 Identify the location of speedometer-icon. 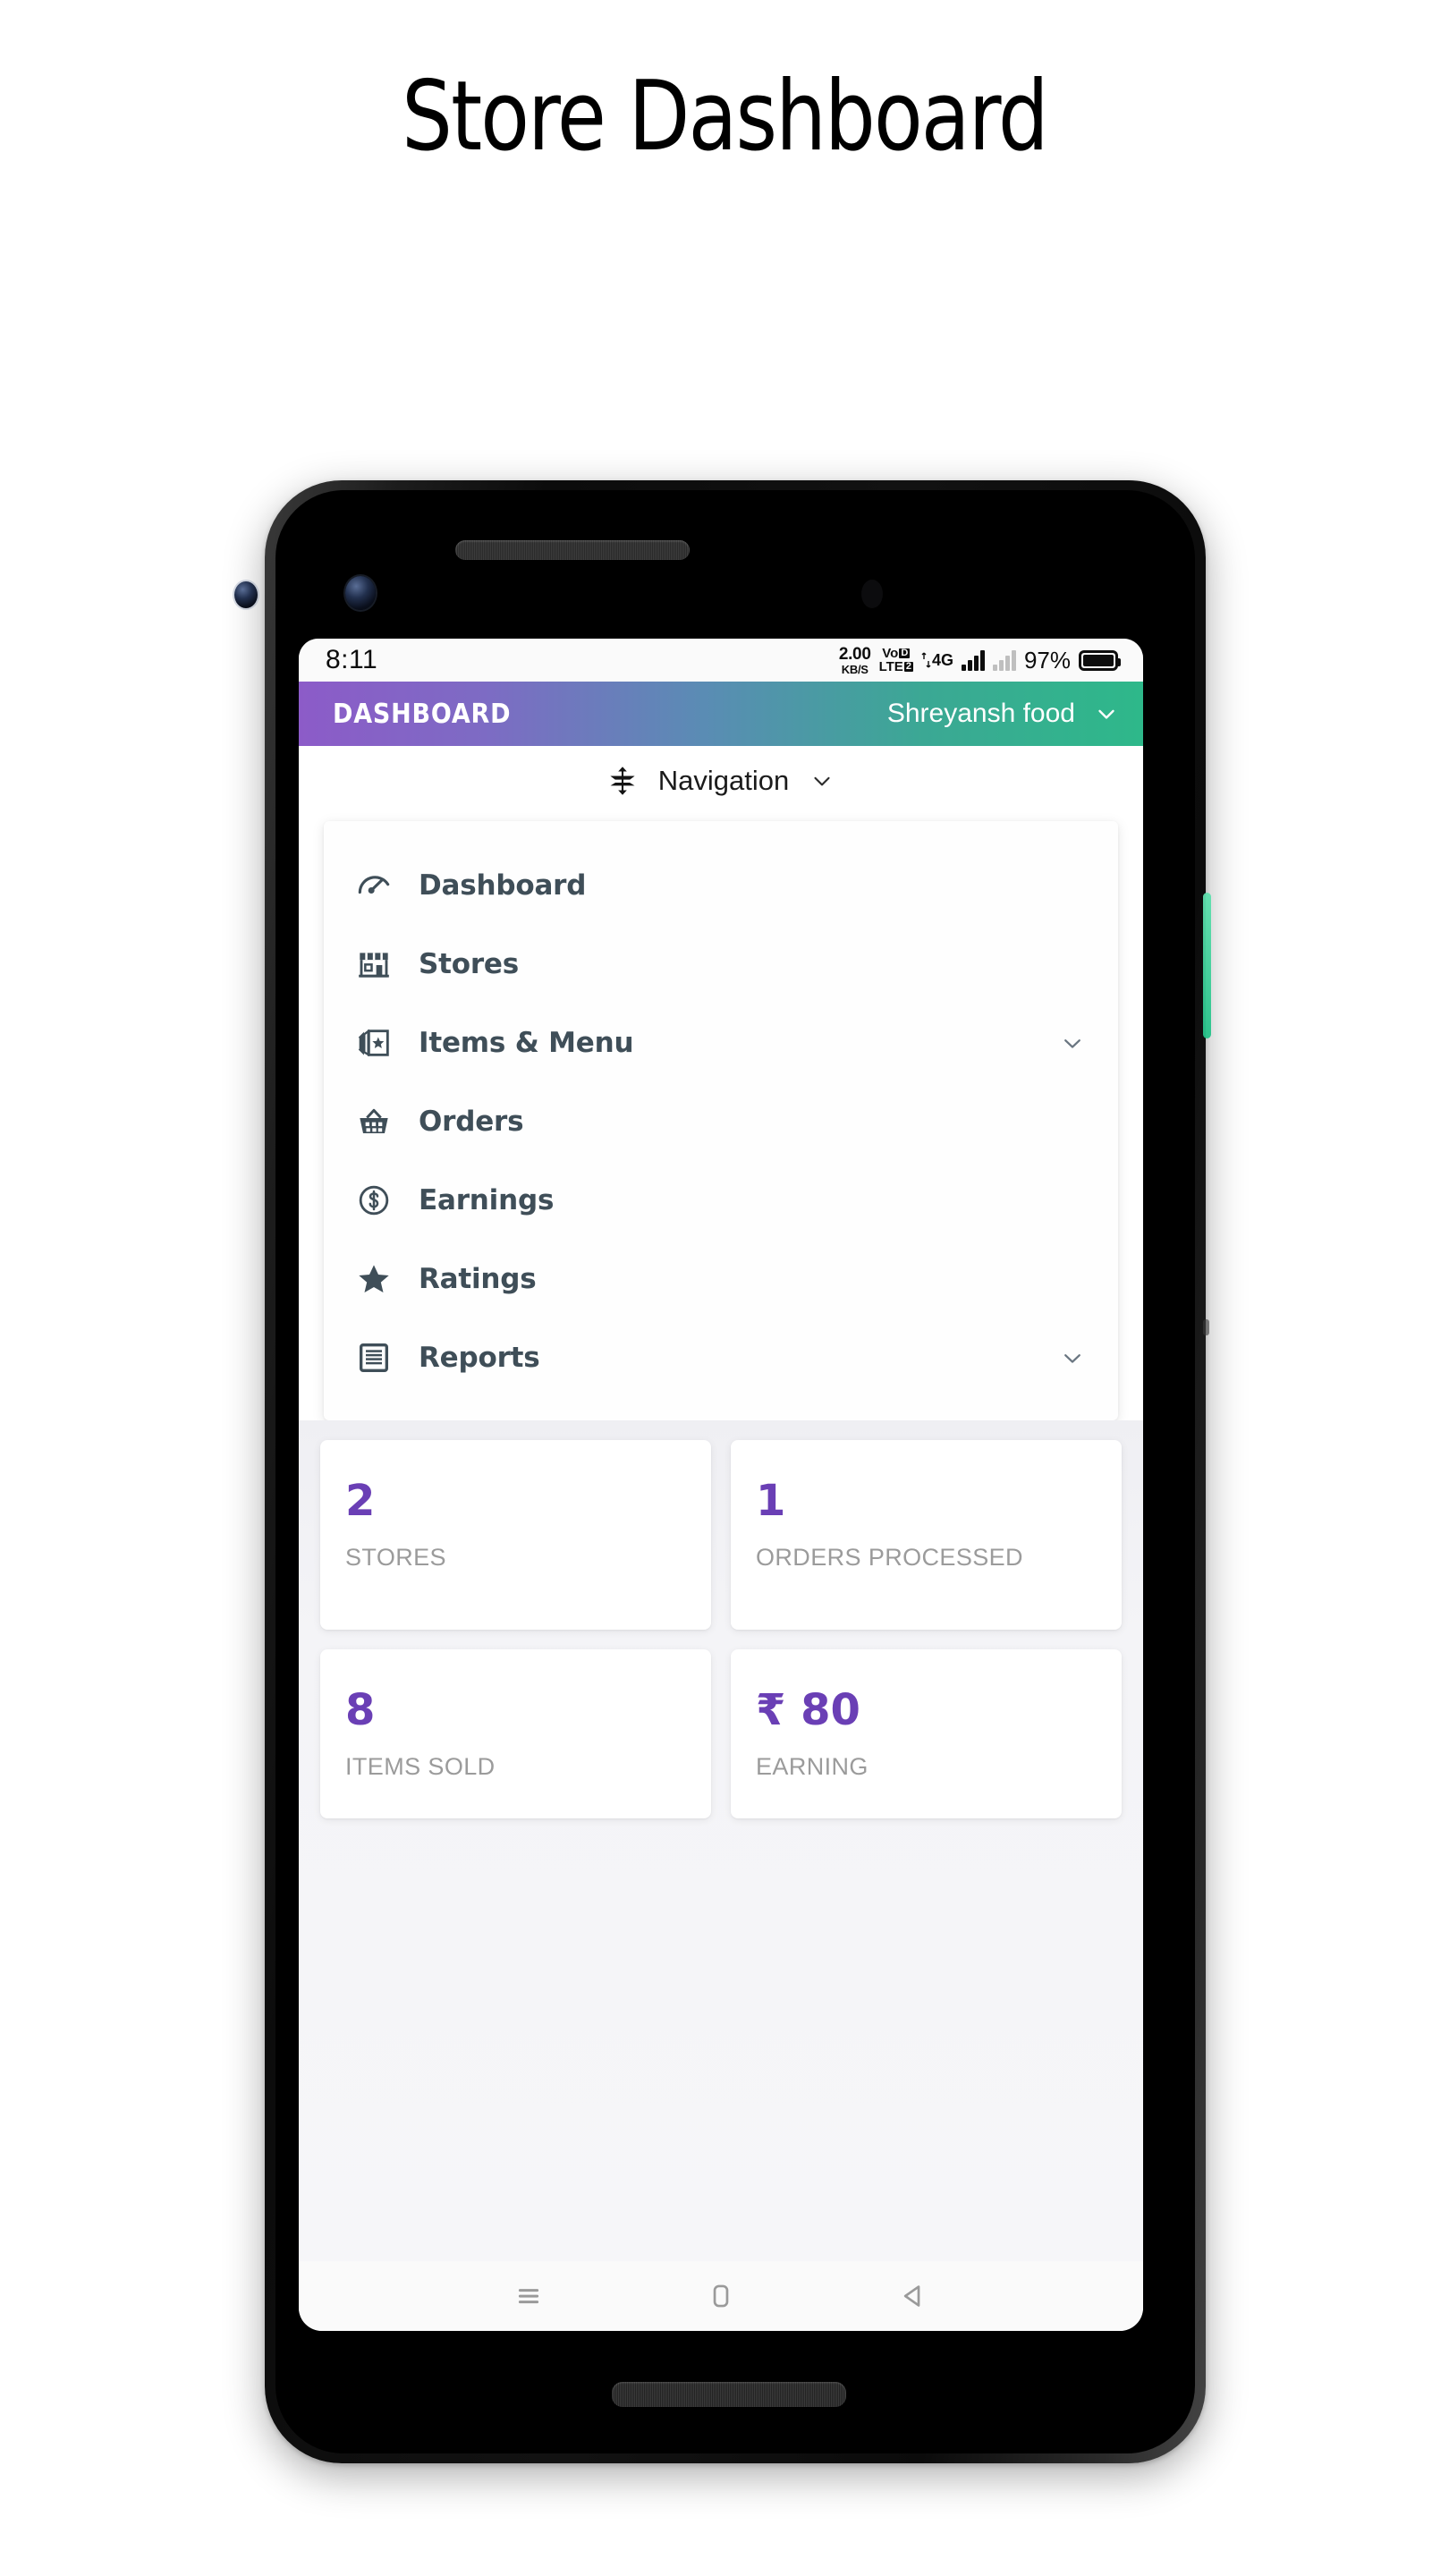
(374, 885).